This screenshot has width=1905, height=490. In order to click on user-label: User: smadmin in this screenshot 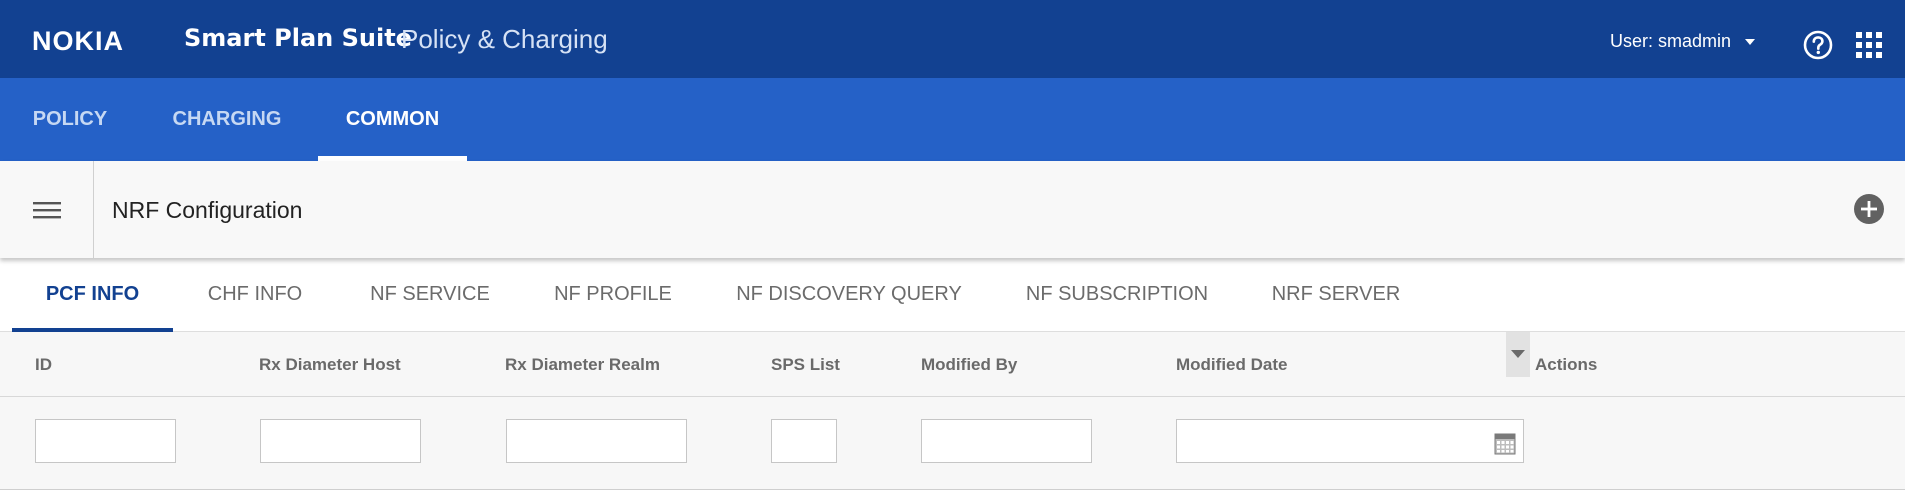, I will do `click(1671, 41)`.